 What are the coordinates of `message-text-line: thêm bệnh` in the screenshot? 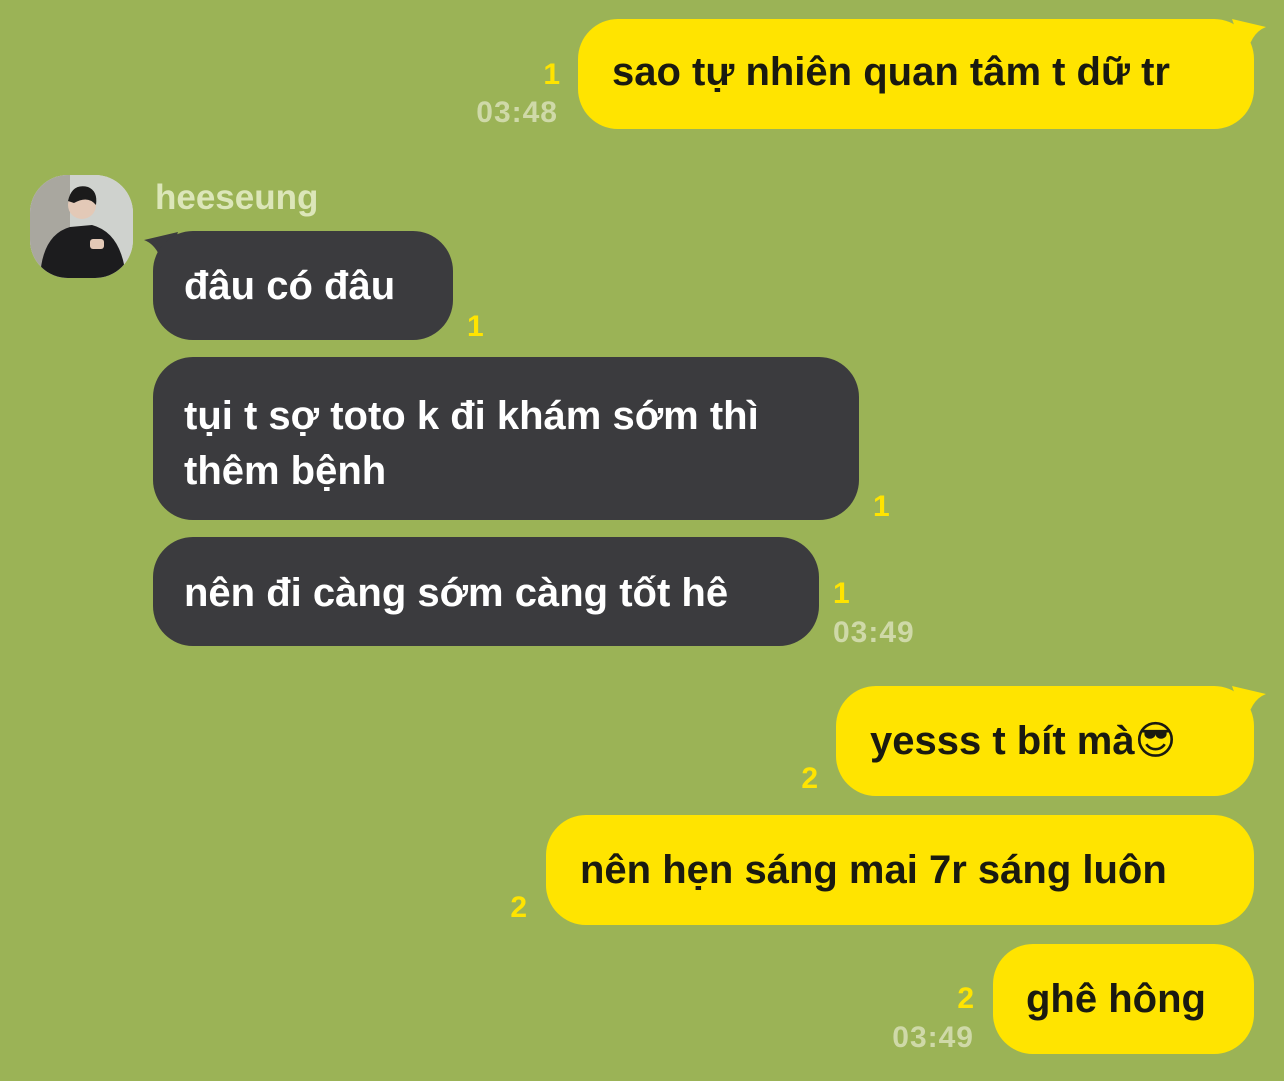 It's located at (285, 471).